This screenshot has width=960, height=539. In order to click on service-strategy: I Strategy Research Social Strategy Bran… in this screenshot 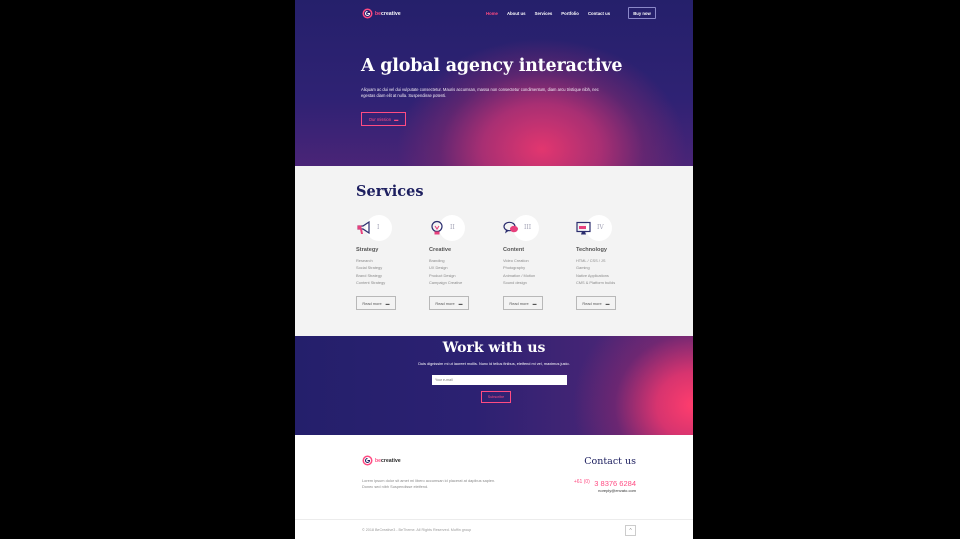, I will do `click(391, 262)`.